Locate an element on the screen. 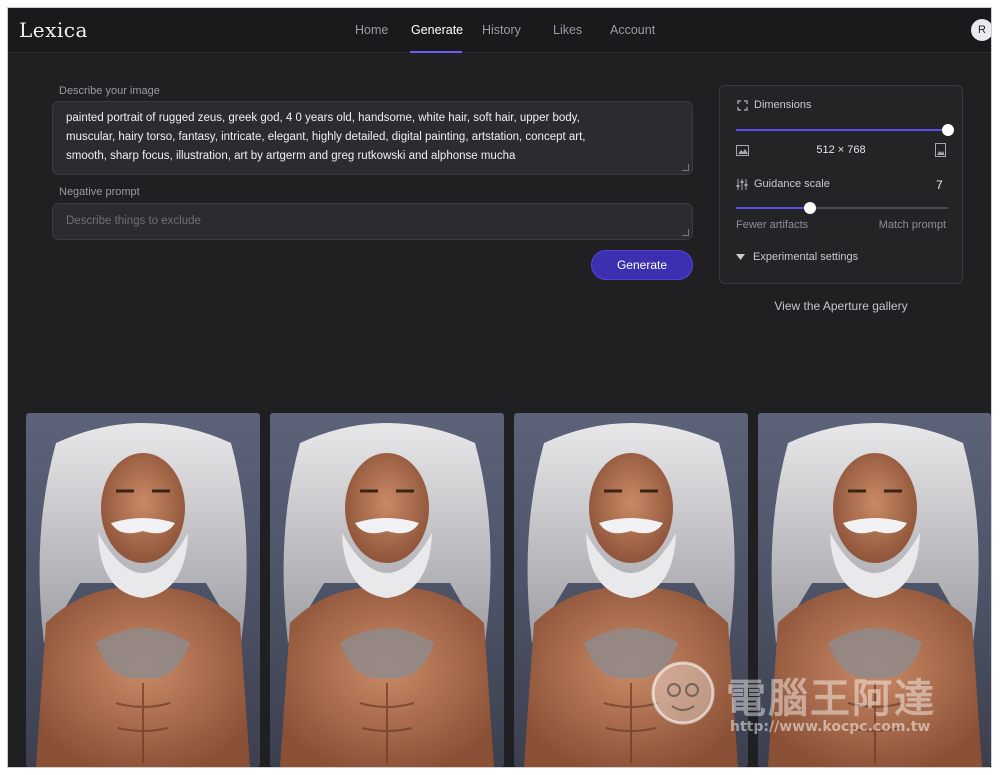  experimental-settings-label: Experimental settings is located at coordinates (806, 257).